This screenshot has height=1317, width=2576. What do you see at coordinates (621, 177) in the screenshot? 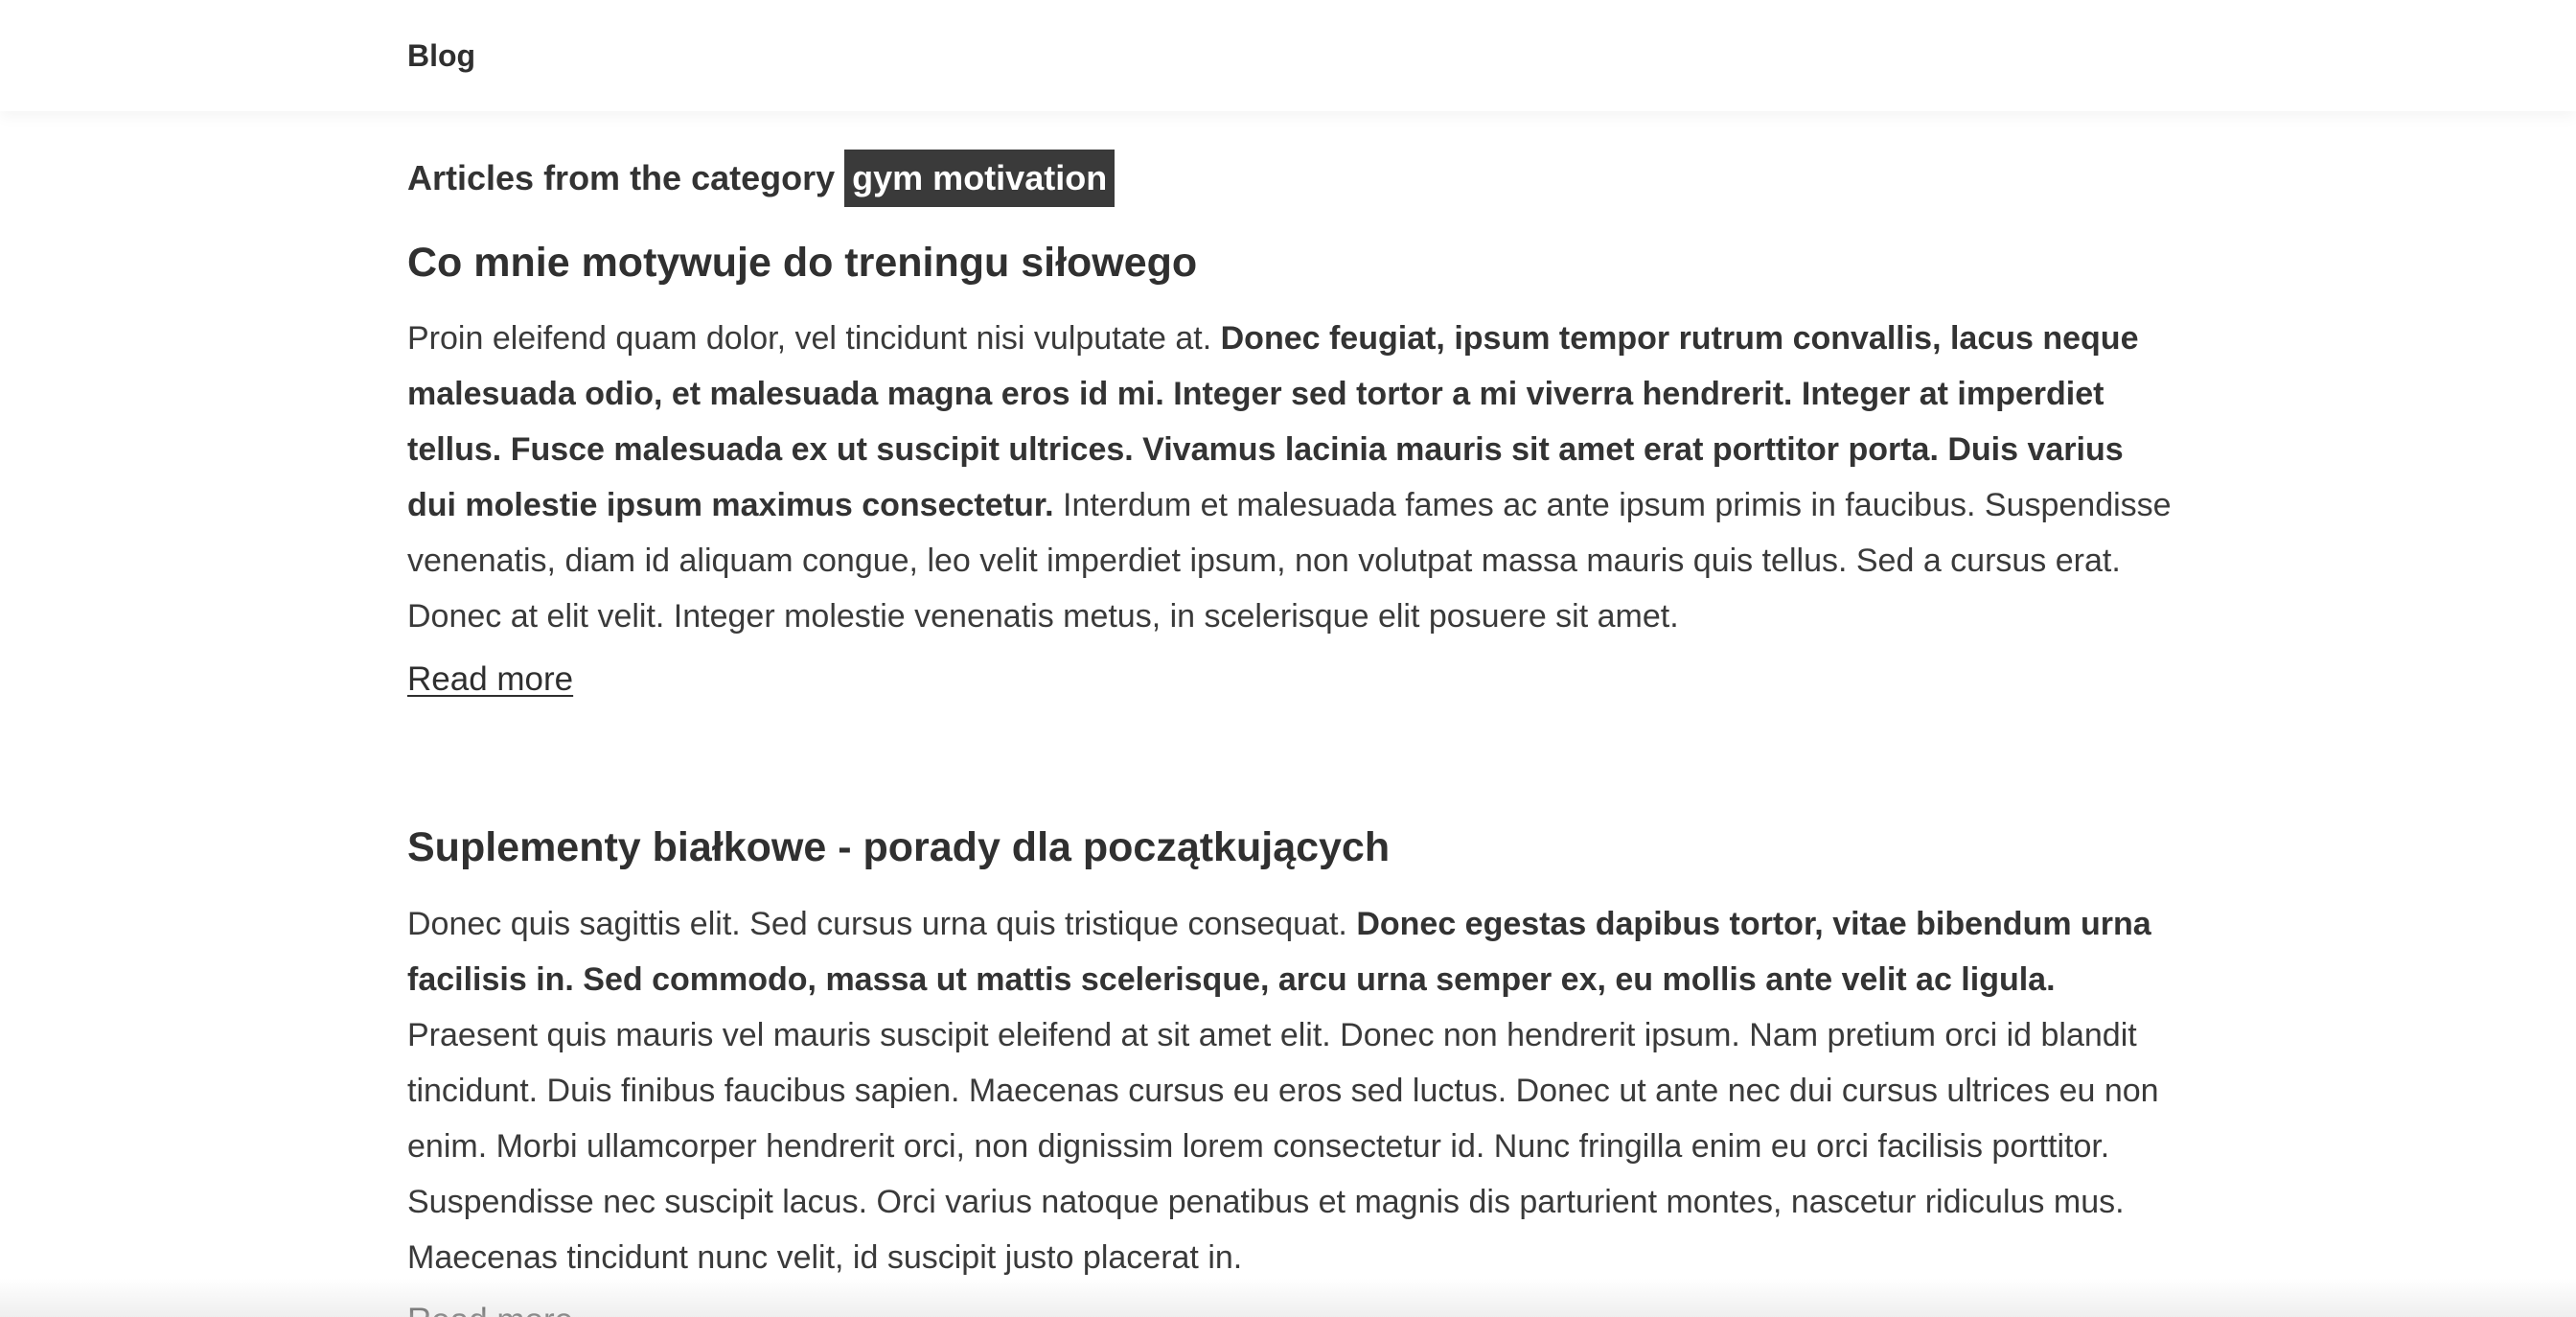
I see `category-heading-prefix: Articles from the category` at bounding box center [621, 177].